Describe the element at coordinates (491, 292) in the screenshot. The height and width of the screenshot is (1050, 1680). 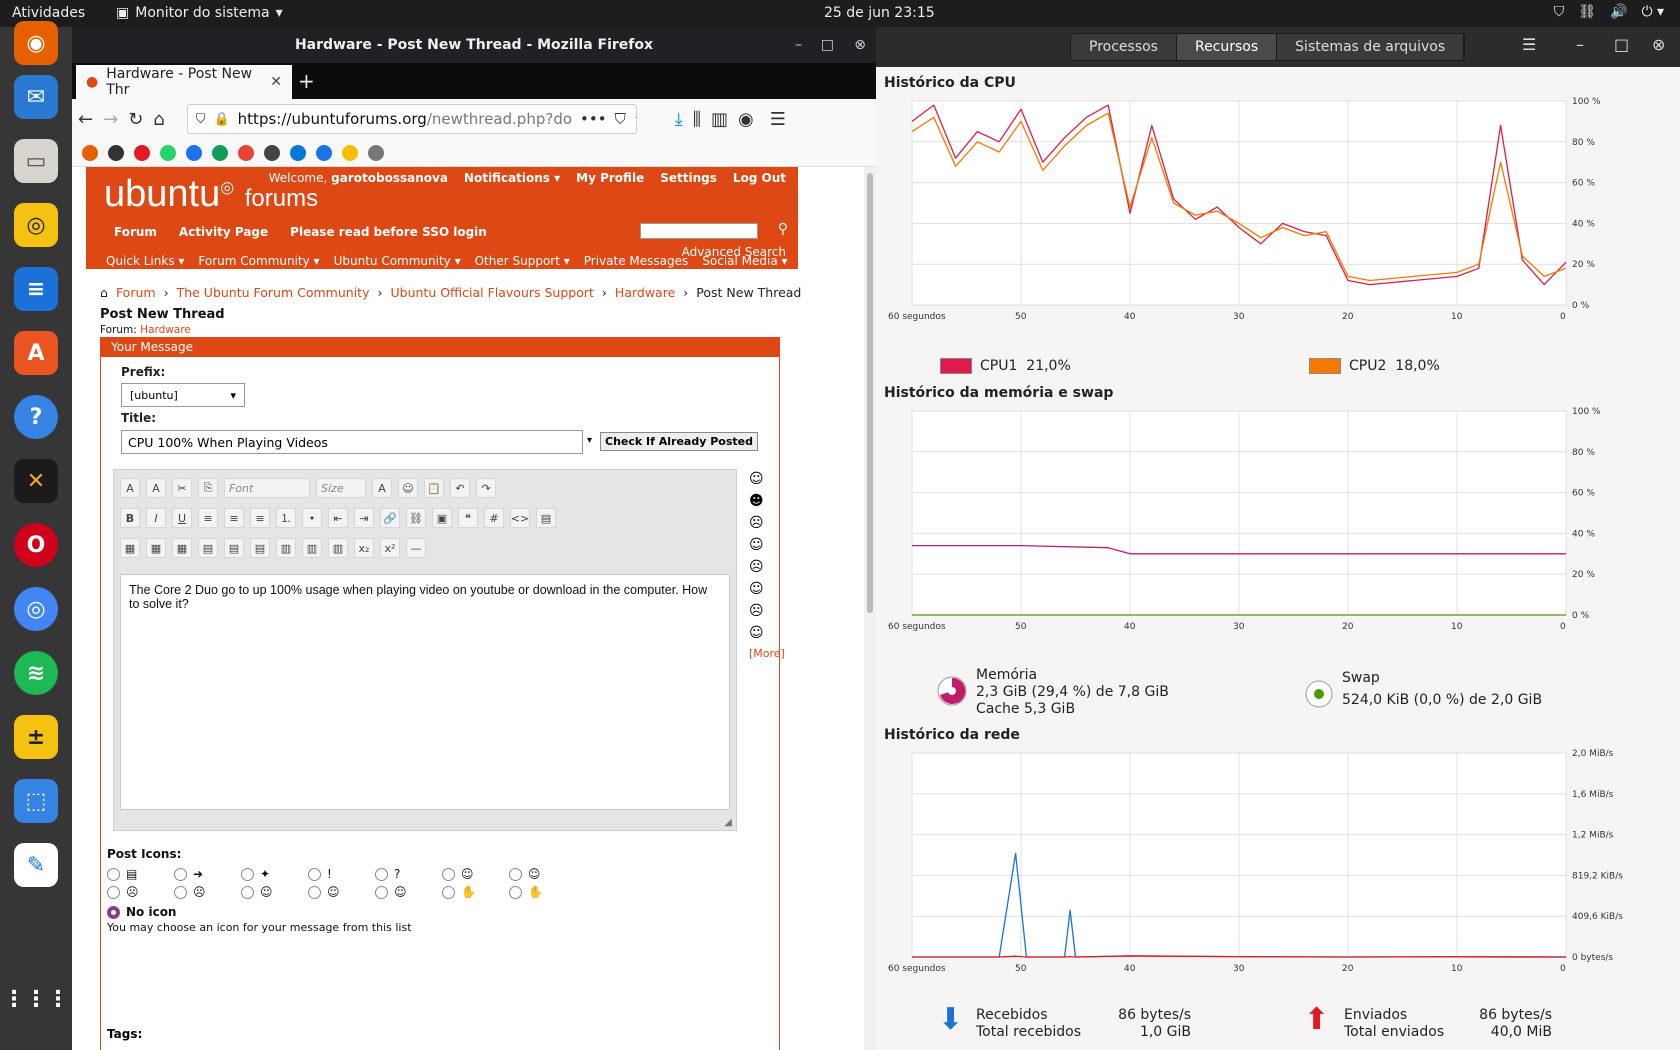
I see `breadcrumb-link: Ubuntu Official Flavours Support` at that location.